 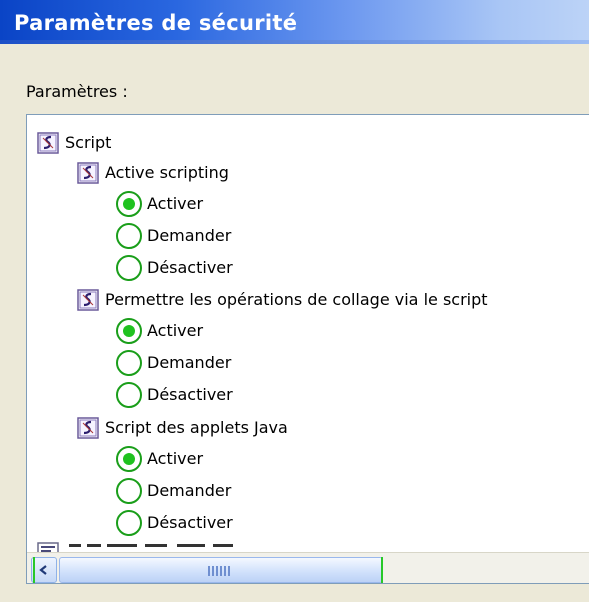 I want to click on tree-item-active-scripting: Active scripting, so click(x=153, y=173).